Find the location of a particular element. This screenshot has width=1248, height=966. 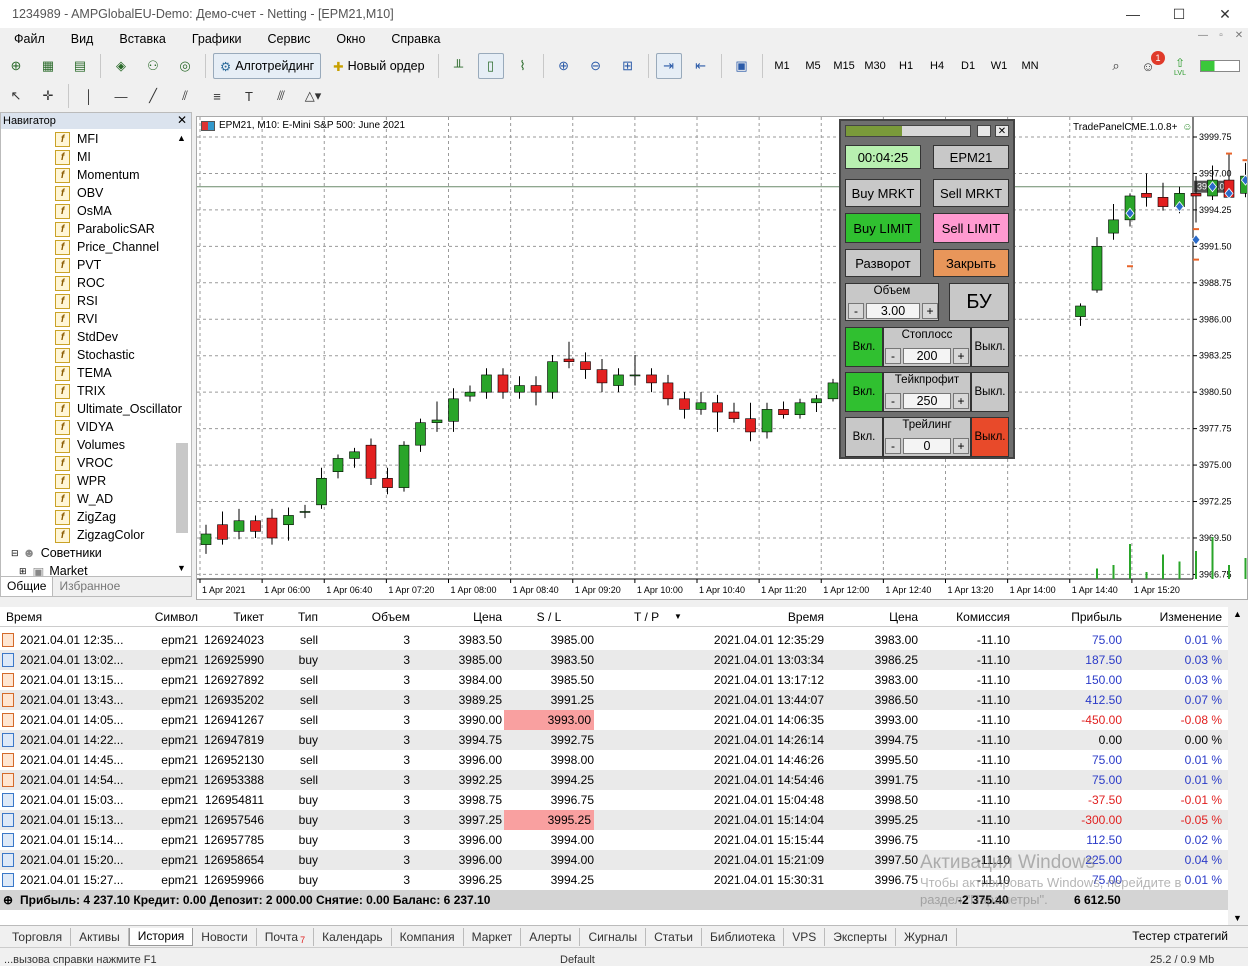

indicator-item: f OBV is located at coordinates (79, 193).